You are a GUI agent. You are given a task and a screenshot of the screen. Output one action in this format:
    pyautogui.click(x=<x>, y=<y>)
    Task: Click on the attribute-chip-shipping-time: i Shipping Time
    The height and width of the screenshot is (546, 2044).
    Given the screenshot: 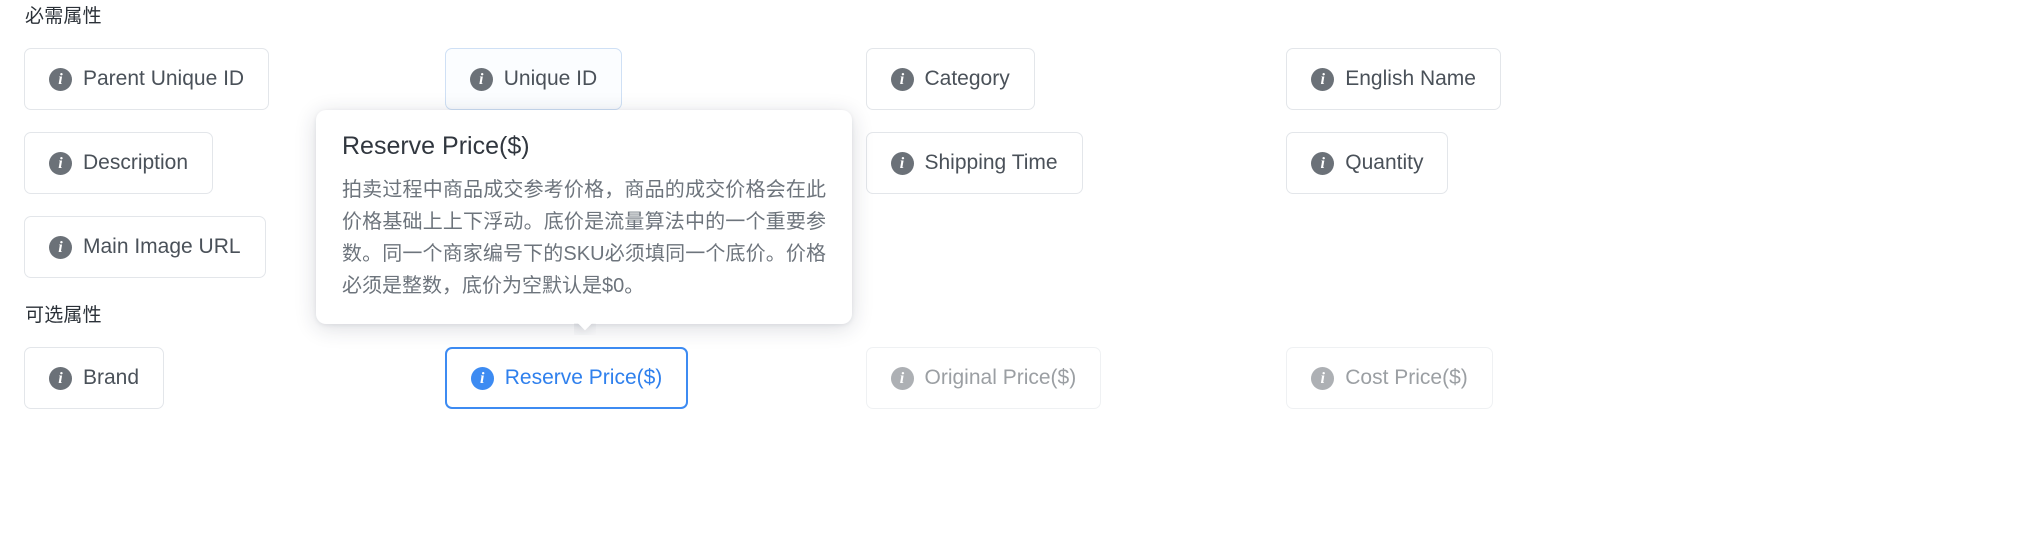 What is the action you would take?
    pyautogui.click(x=974, y=163)
    